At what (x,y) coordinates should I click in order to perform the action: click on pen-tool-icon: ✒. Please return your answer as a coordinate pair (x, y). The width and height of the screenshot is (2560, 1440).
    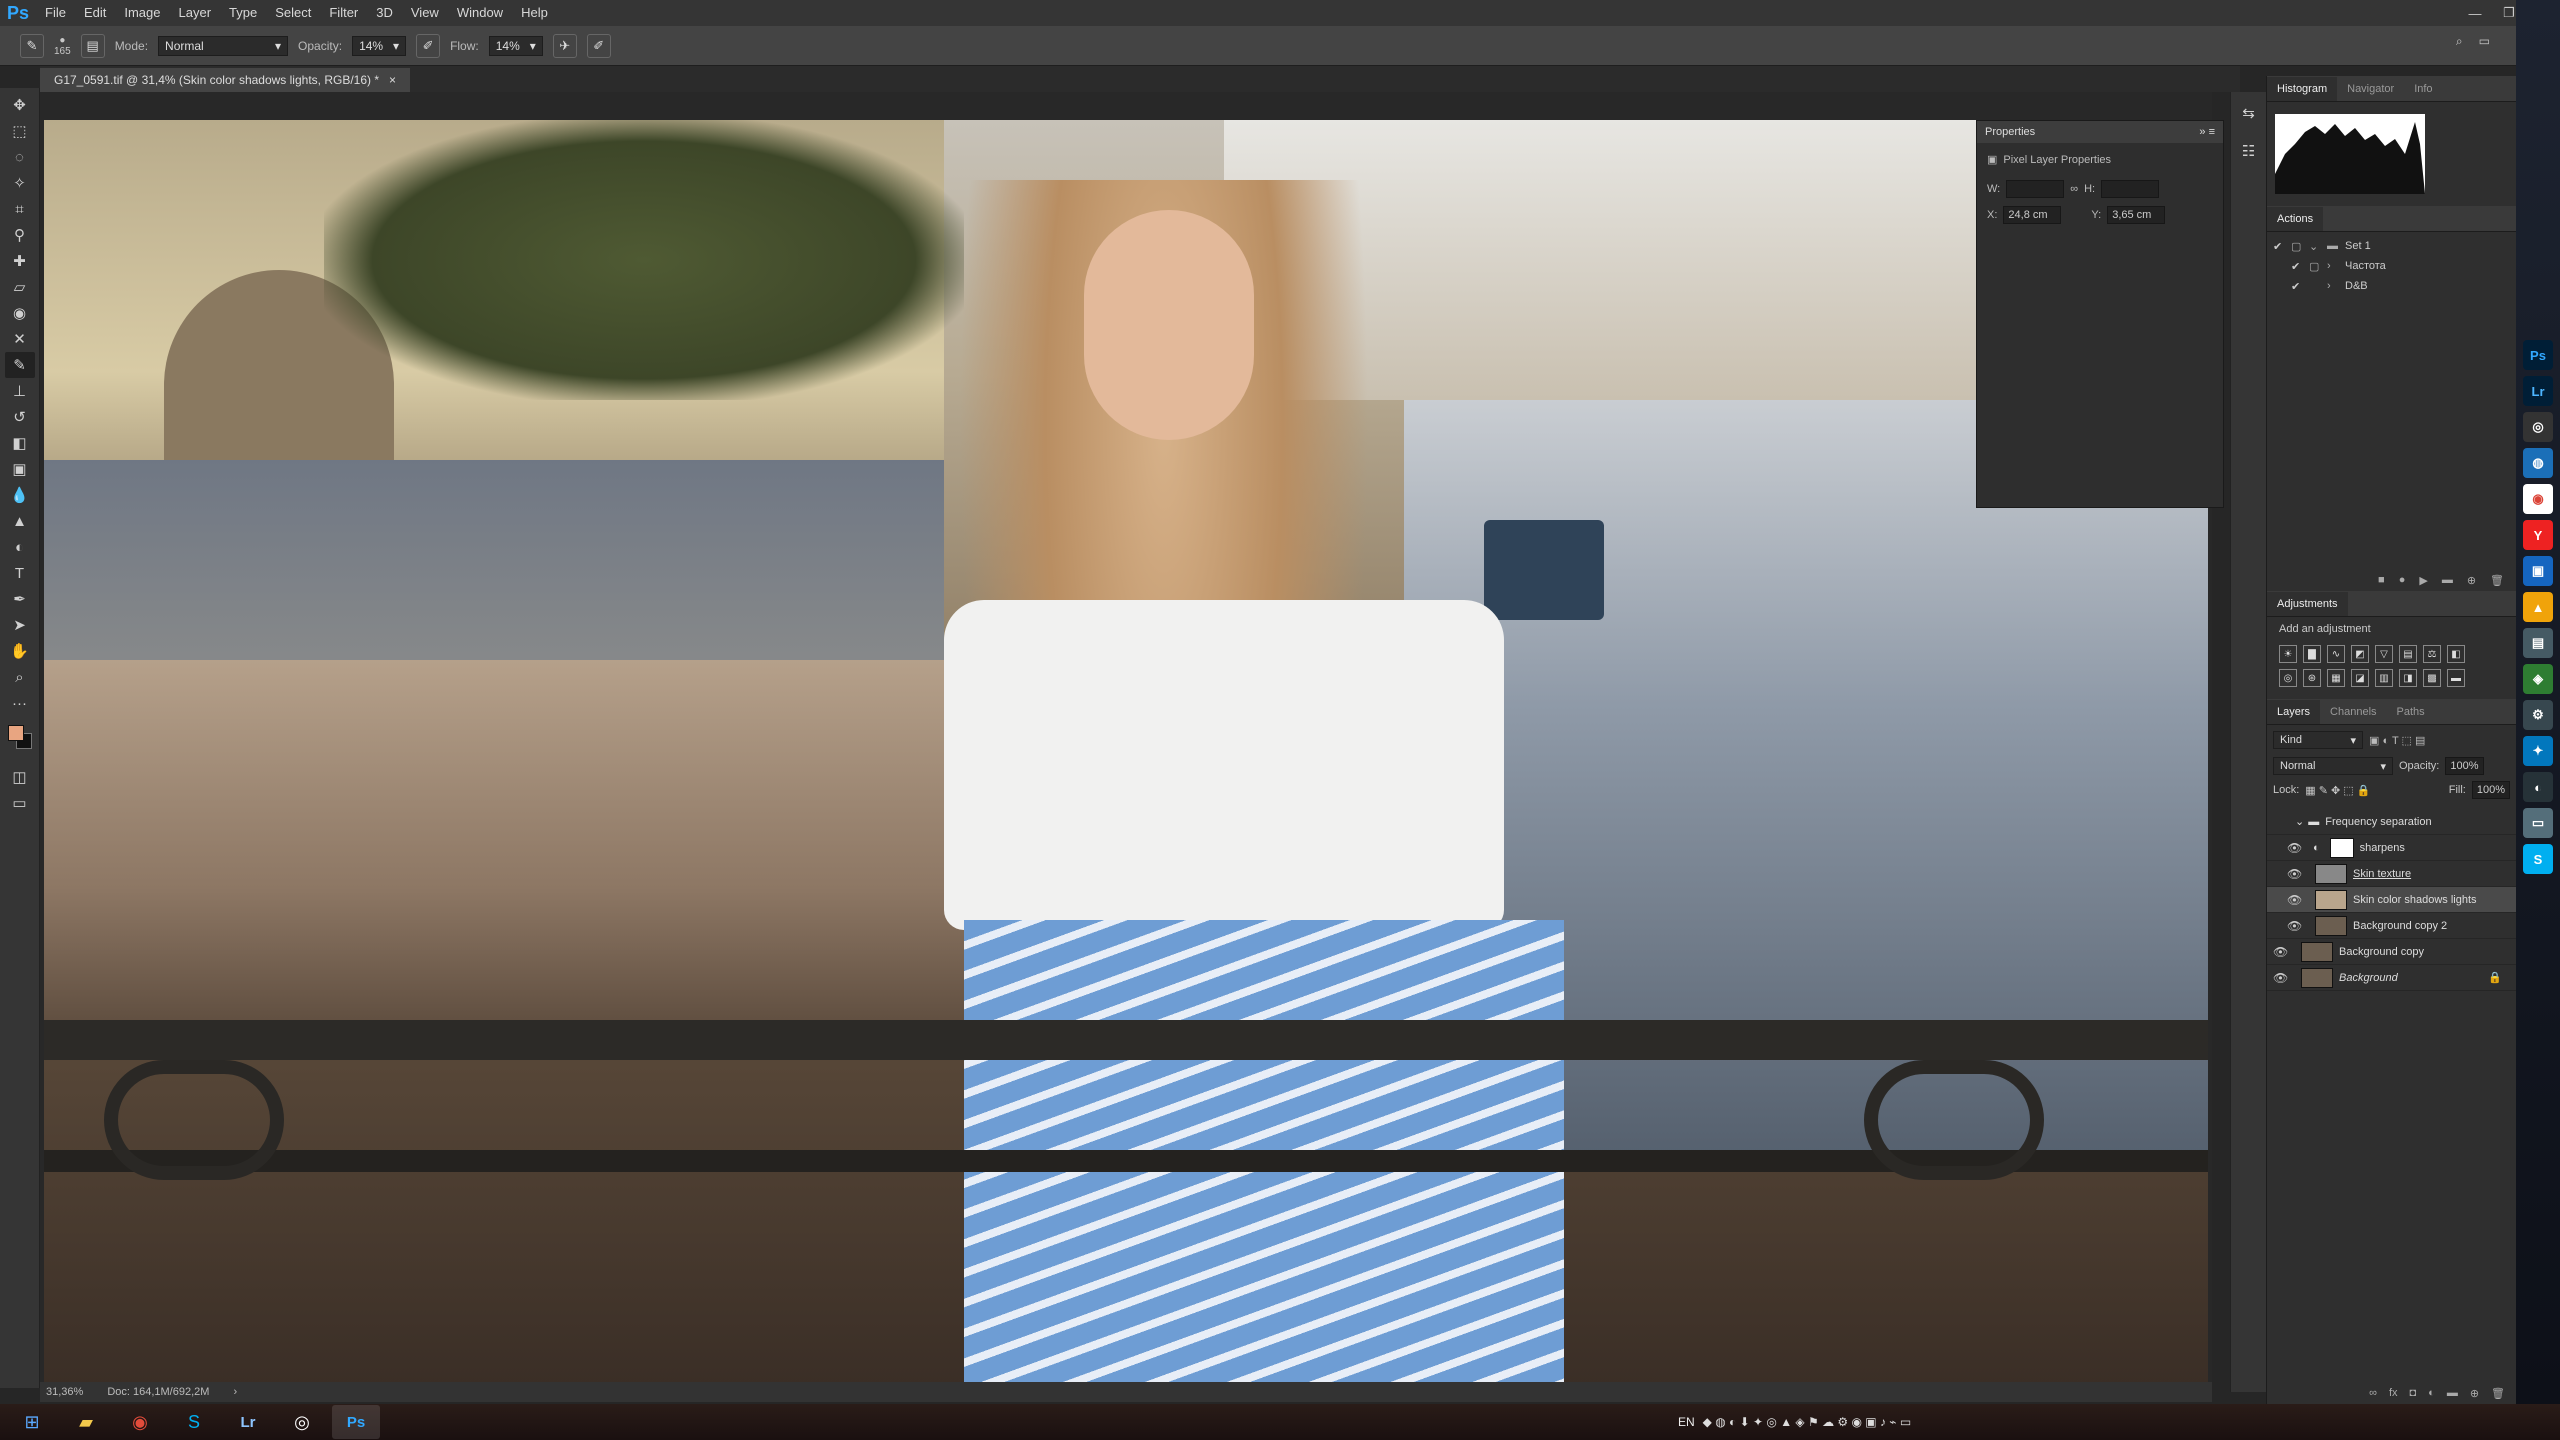
    Looking at the image, I should click on (20, 599).